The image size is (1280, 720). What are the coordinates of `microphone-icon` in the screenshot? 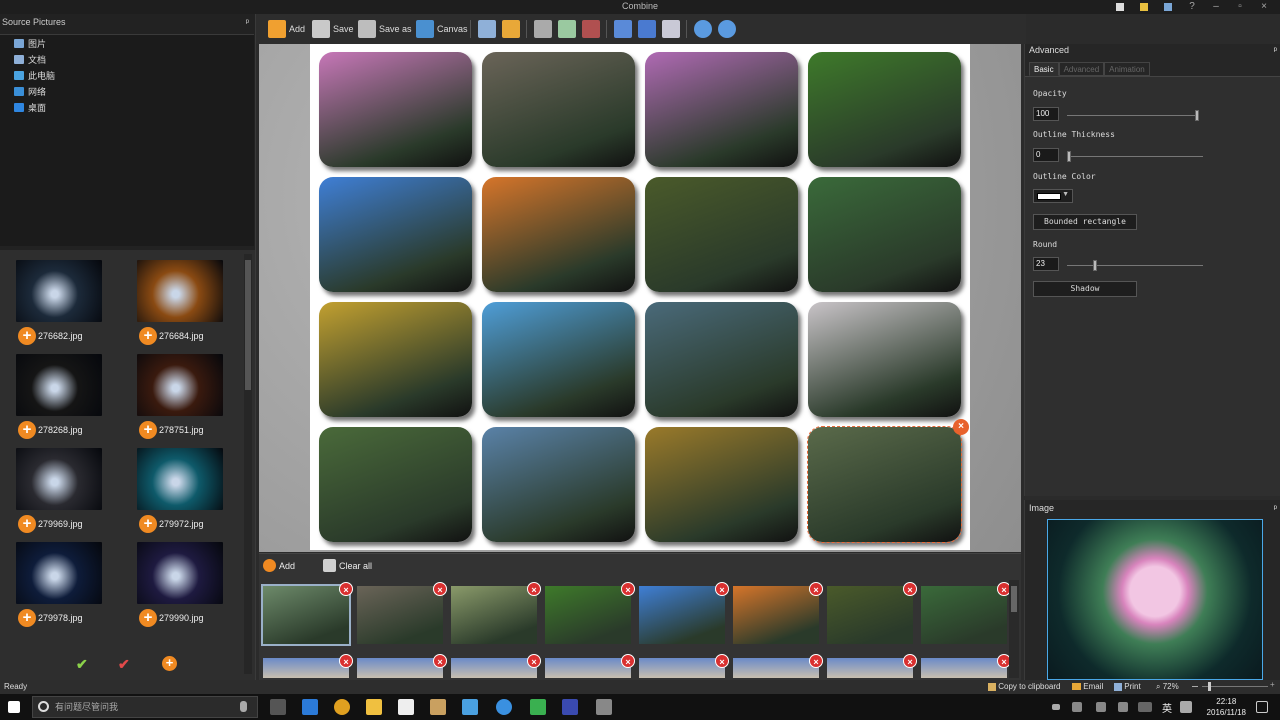 It's located at (243, 706).